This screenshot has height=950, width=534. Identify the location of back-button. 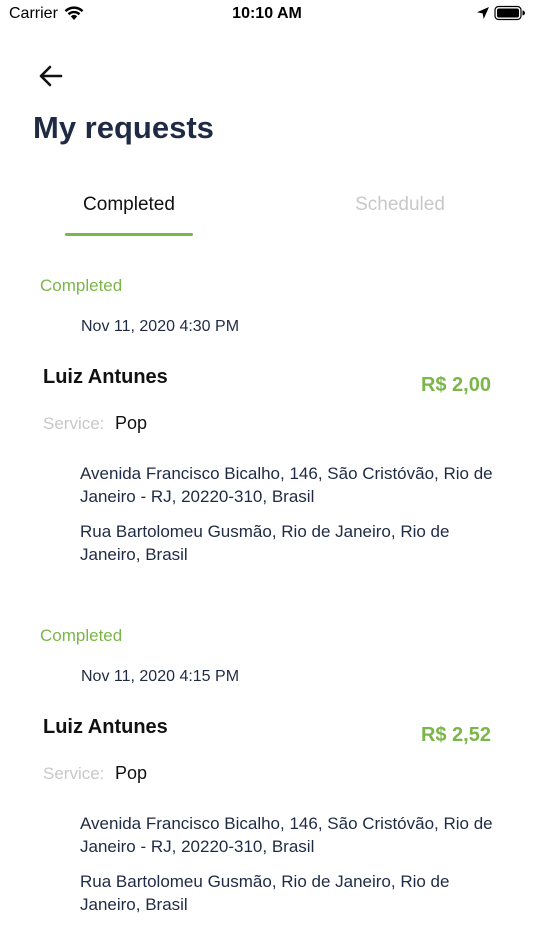
(52, 76).